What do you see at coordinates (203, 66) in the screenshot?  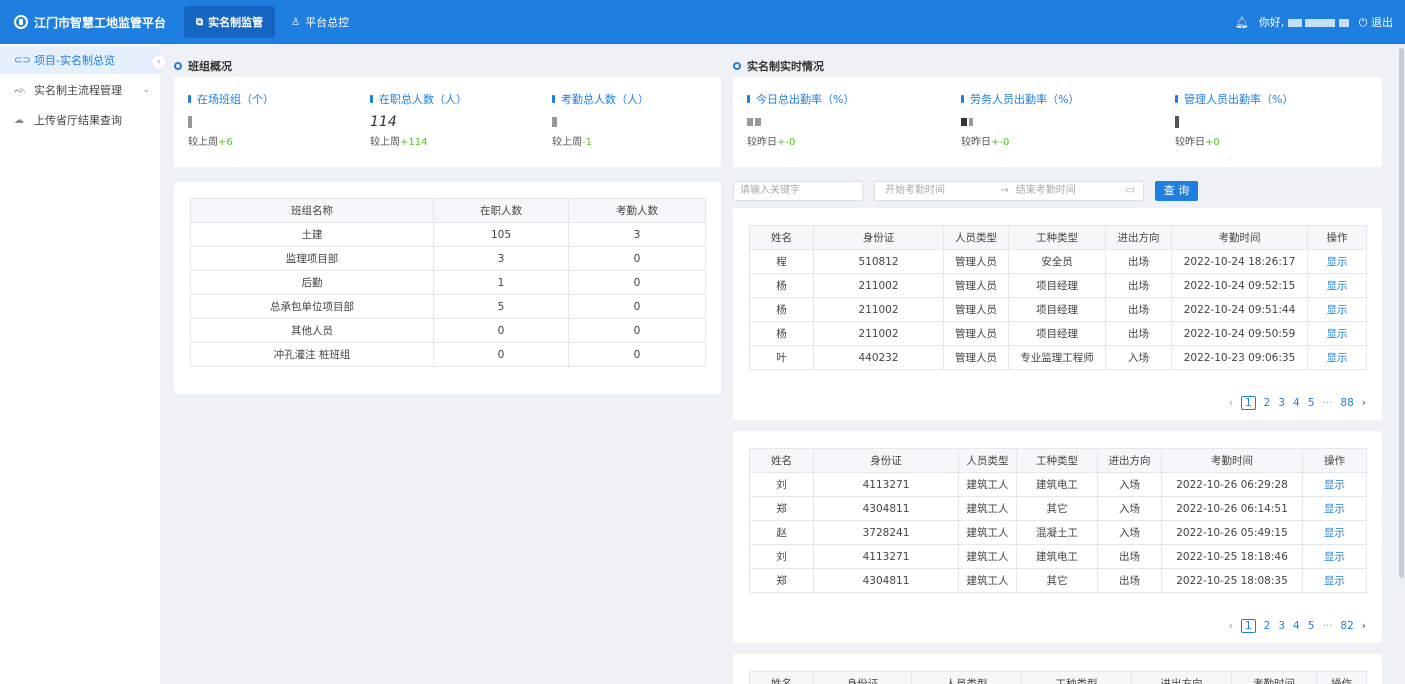 I see `team-overview-title: 班组概况` at bounding box center [203, 66].